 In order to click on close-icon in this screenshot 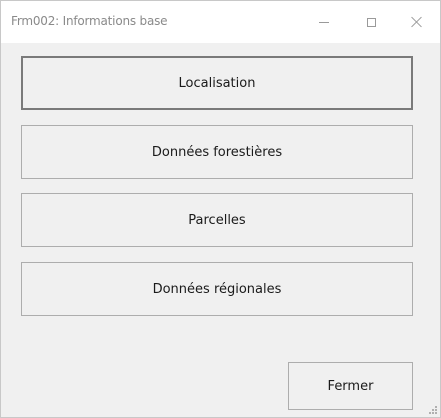, I will do `click(417, 22)`.